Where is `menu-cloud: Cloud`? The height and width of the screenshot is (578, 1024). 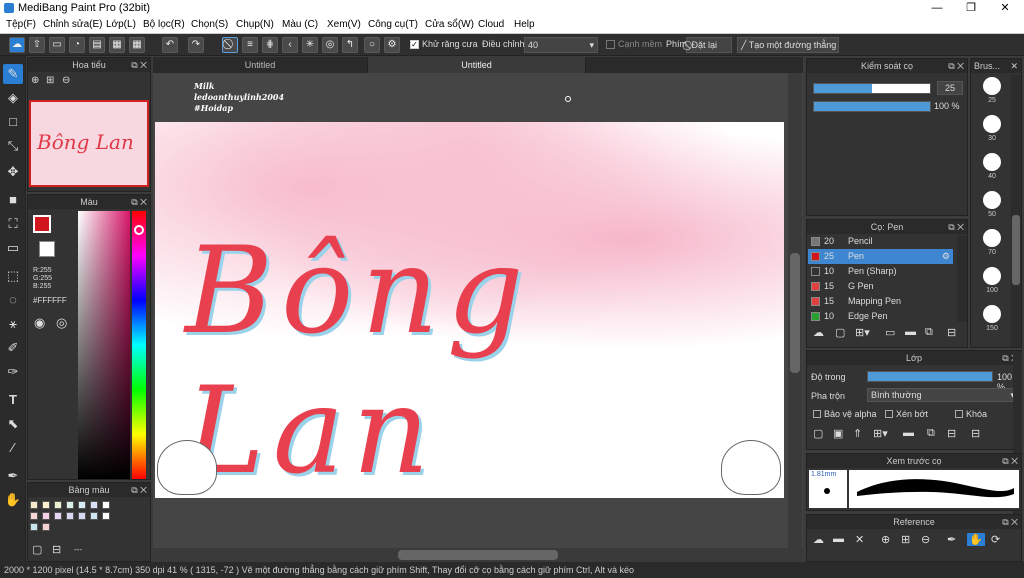
menu-cloud: Cloud is located at coordinates (491, 24).